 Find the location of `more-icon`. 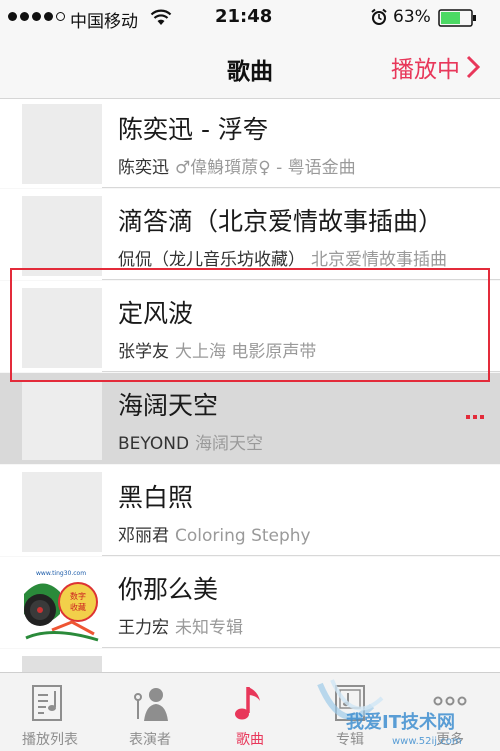

more-icon is located at coordinates (450, 701).